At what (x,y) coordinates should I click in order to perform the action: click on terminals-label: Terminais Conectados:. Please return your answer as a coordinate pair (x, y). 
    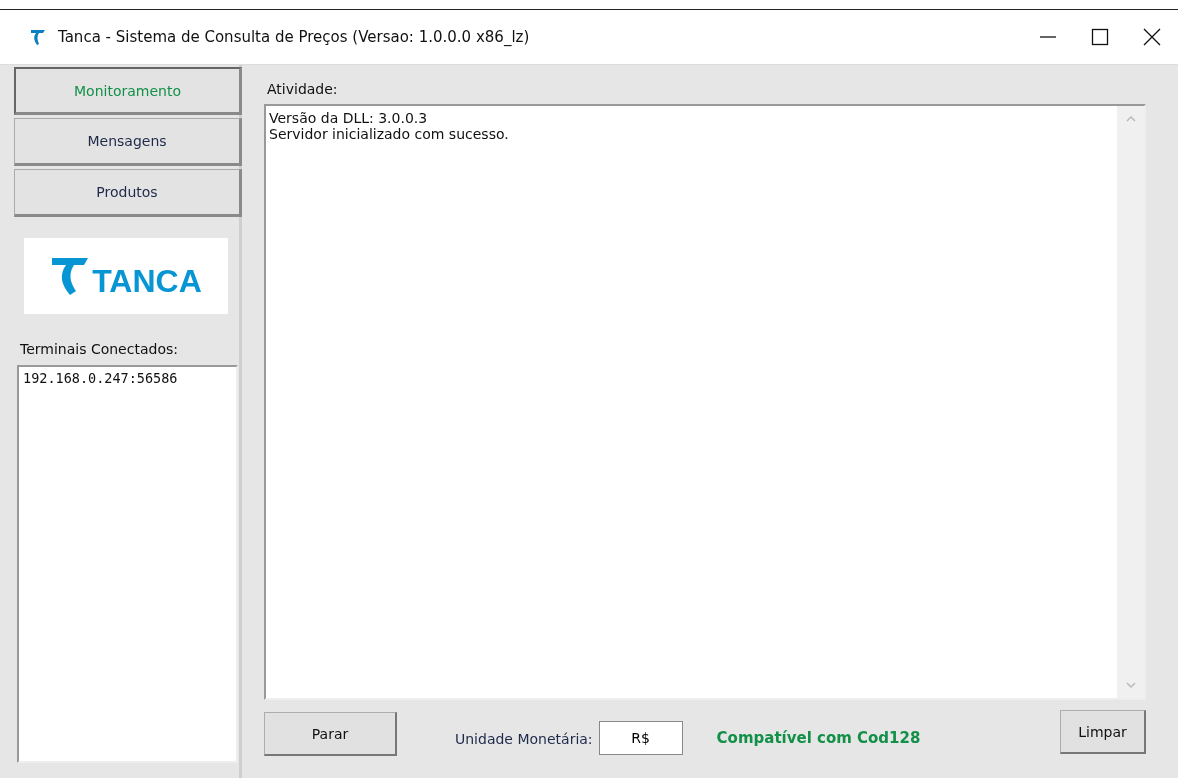
    Looking at the image, I should click on (99, 349).